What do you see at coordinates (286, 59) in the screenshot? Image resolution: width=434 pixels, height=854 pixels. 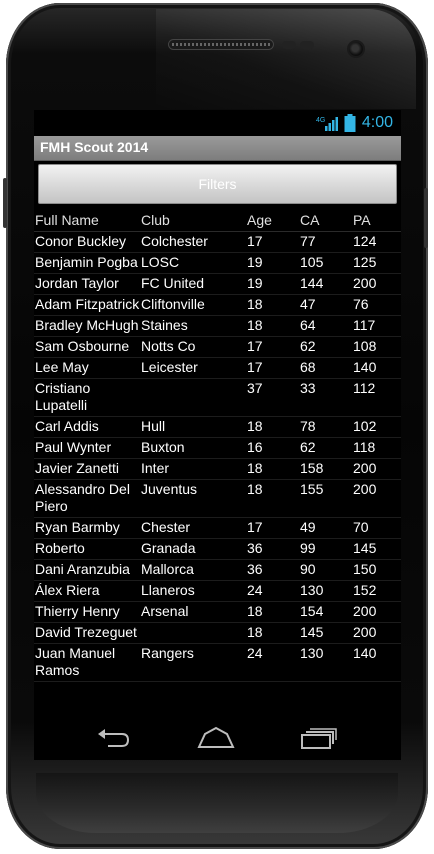 I see `phone-shine` at bounding box center [286, 59].